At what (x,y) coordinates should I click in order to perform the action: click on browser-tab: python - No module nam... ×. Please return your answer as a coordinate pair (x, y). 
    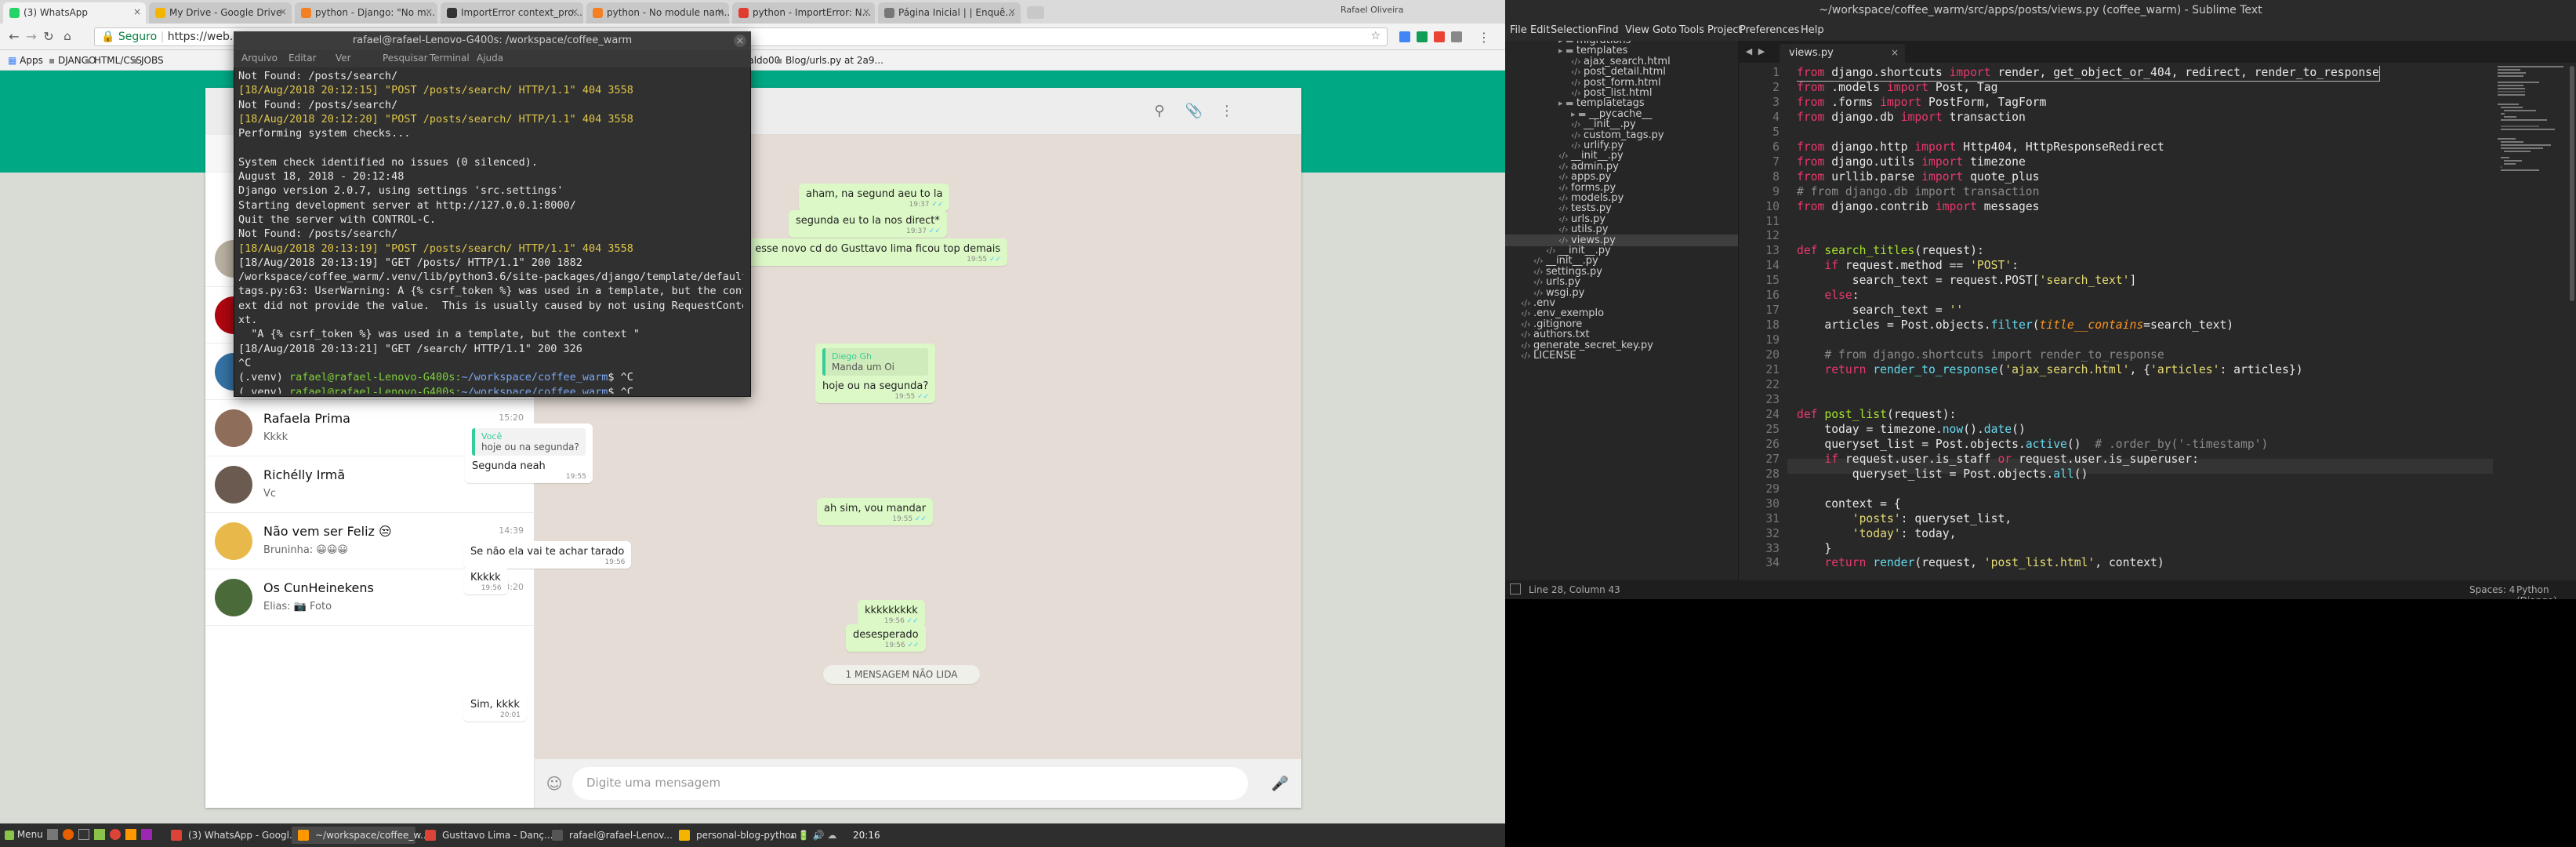
    Looking at the image, I should click on (657, 13).